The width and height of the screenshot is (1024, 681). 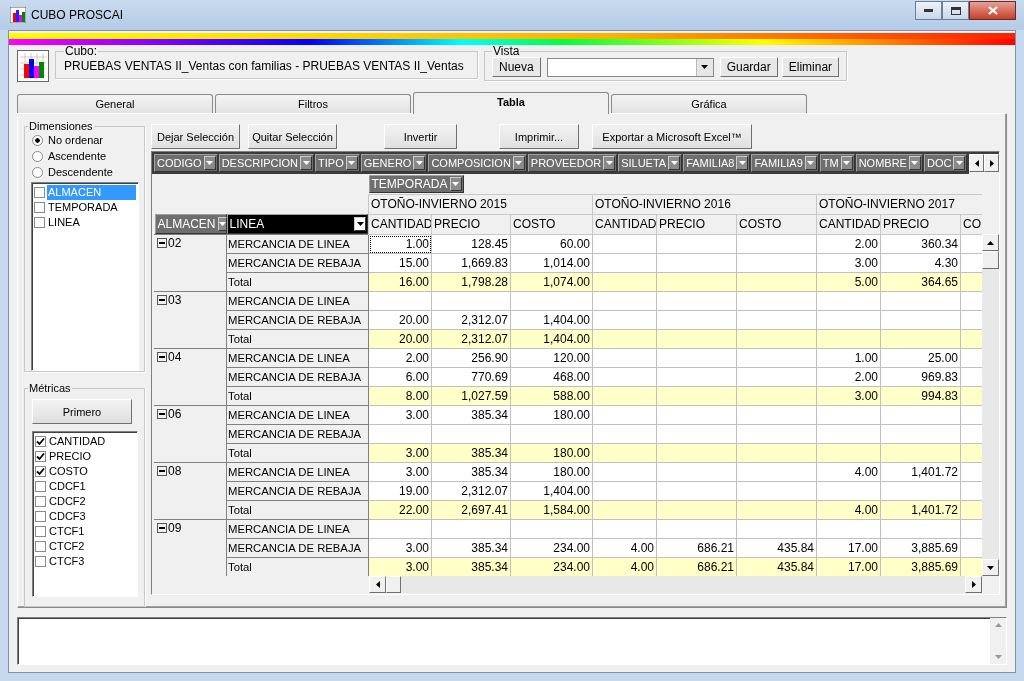 What do you see at coordinates (899, 204) in the screenshot?
I see `column-group-header: OTOÑO-INVIERNO 2017` at bounding box center [899, 204].